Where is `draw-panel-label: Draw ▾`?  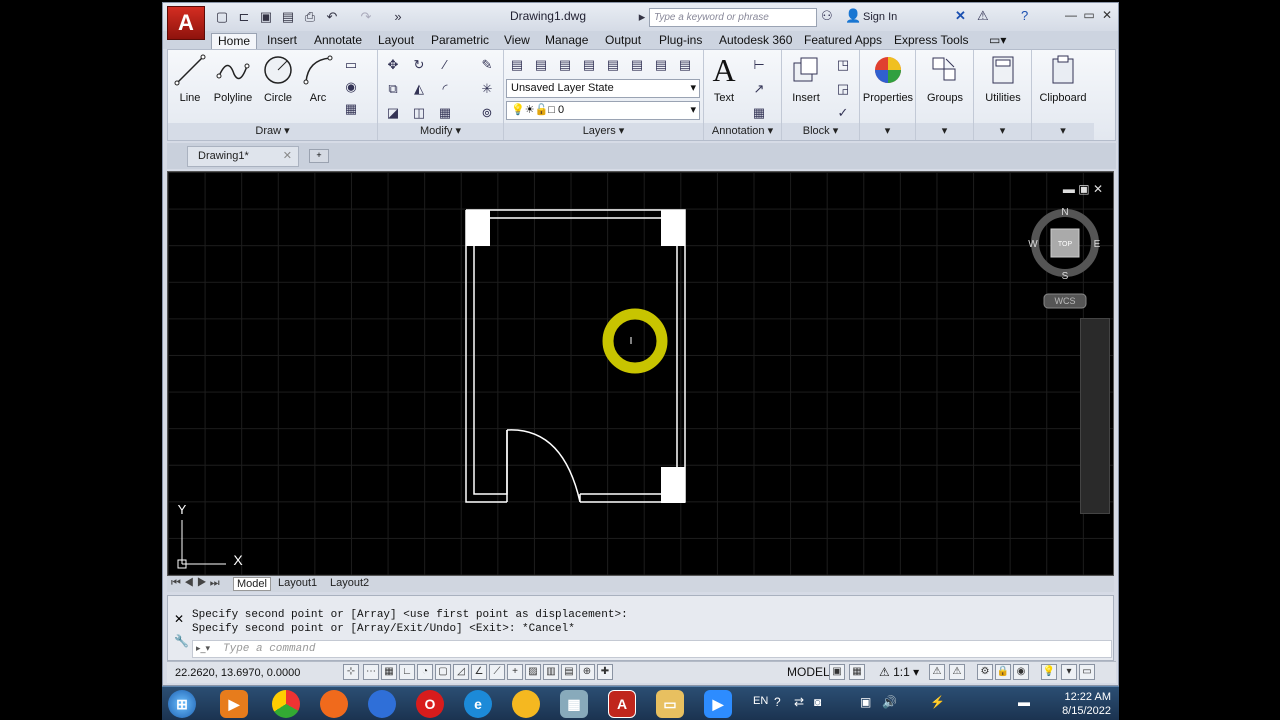
draw-panel-label: Draw ▾ is located at coordinates (272, 131).